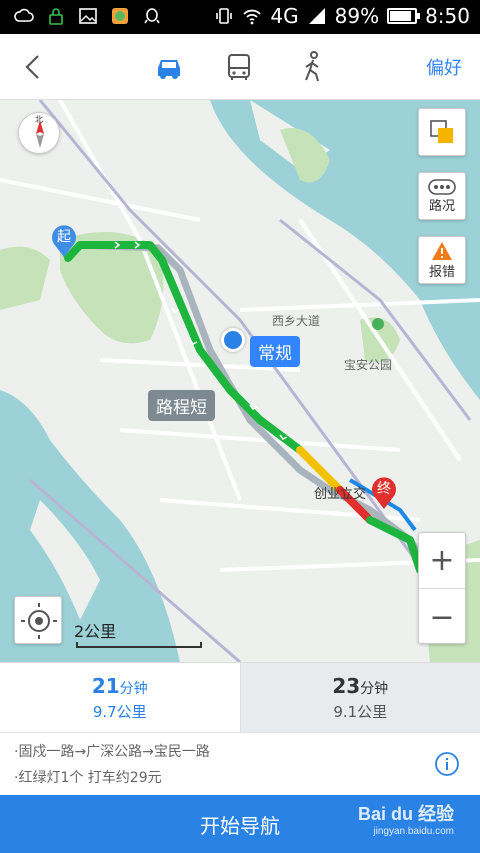 This screenshot has width=480, height=853. I want to click on locate-icon, so click(39, 621).